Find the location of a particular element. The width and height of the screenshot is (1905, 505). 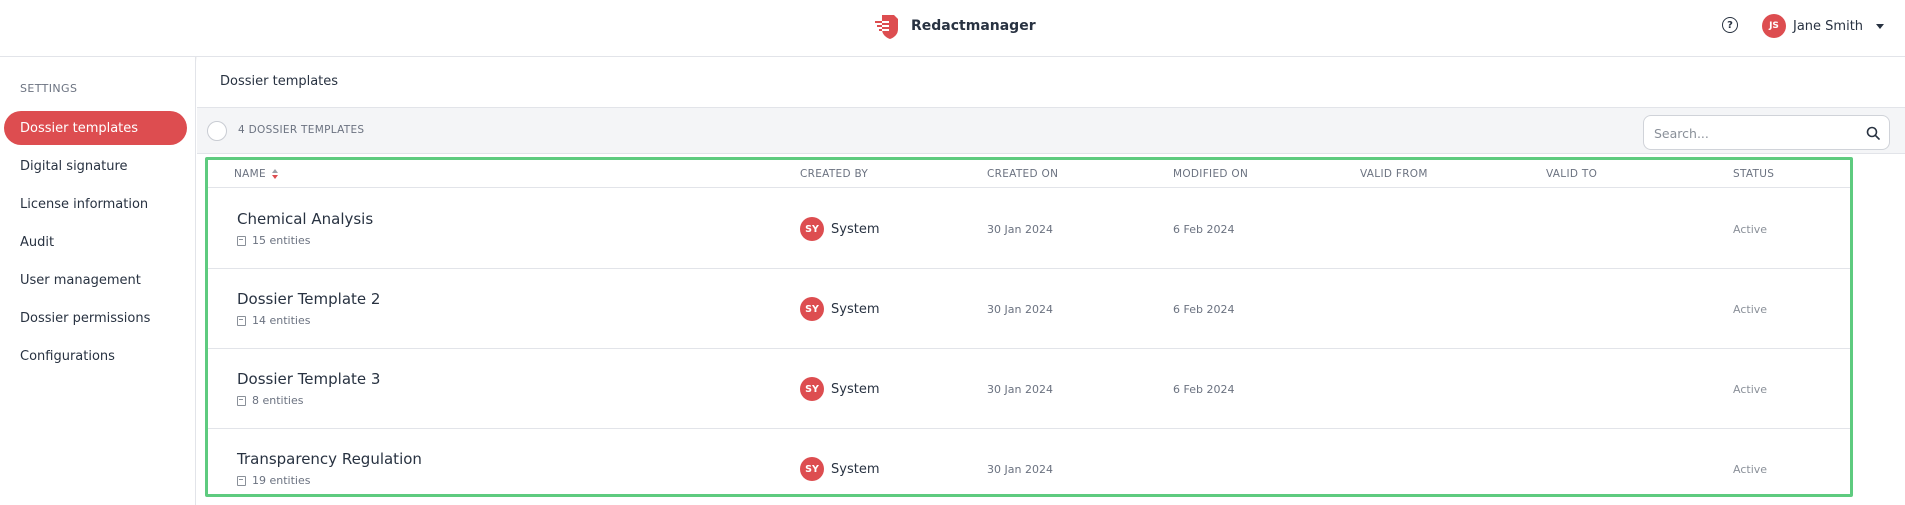

sidebar-item-digital-signature: Digital signature is located at coordinates (95, 166).